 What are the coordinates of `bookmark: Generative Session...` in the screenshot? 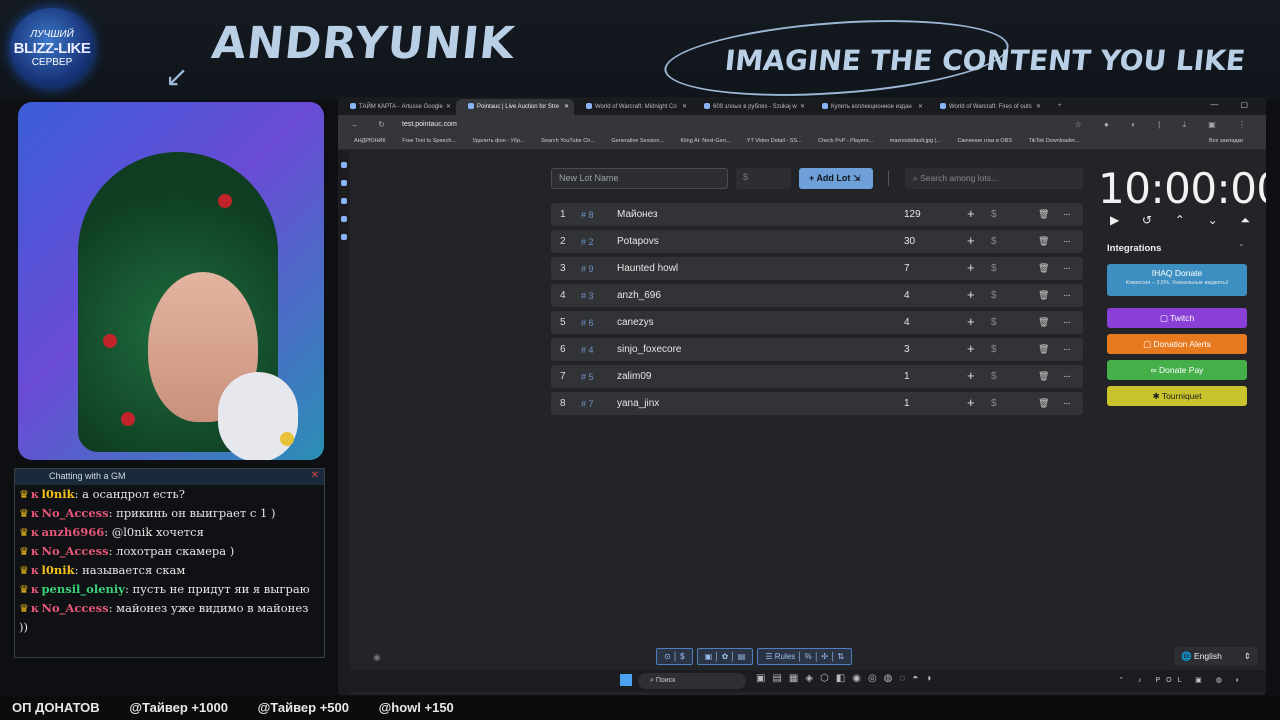 It's located at (637, 141).